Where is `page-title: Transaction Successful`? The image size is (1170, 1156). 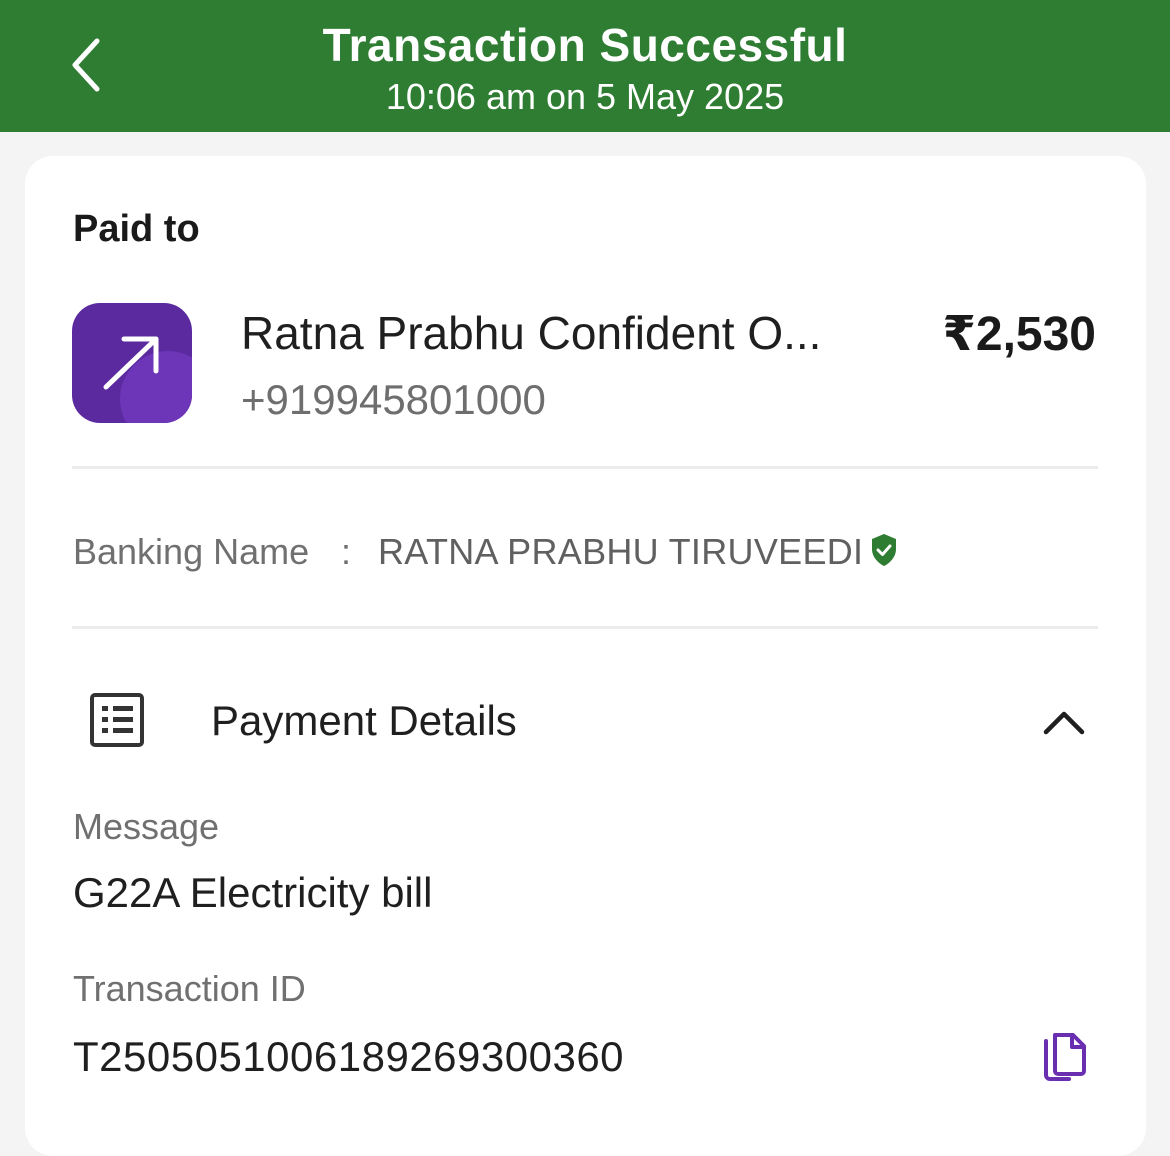 page-title: Transaction Successful is located at coordinates (585, 45).